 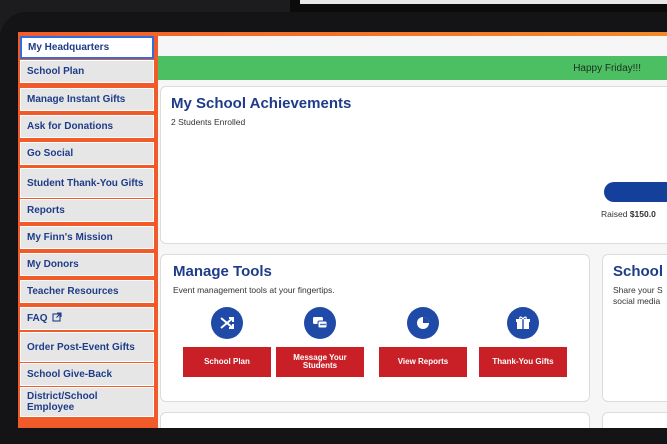 I want to click on sidebar-item-label: School Plan, so click(x=56, y=71).